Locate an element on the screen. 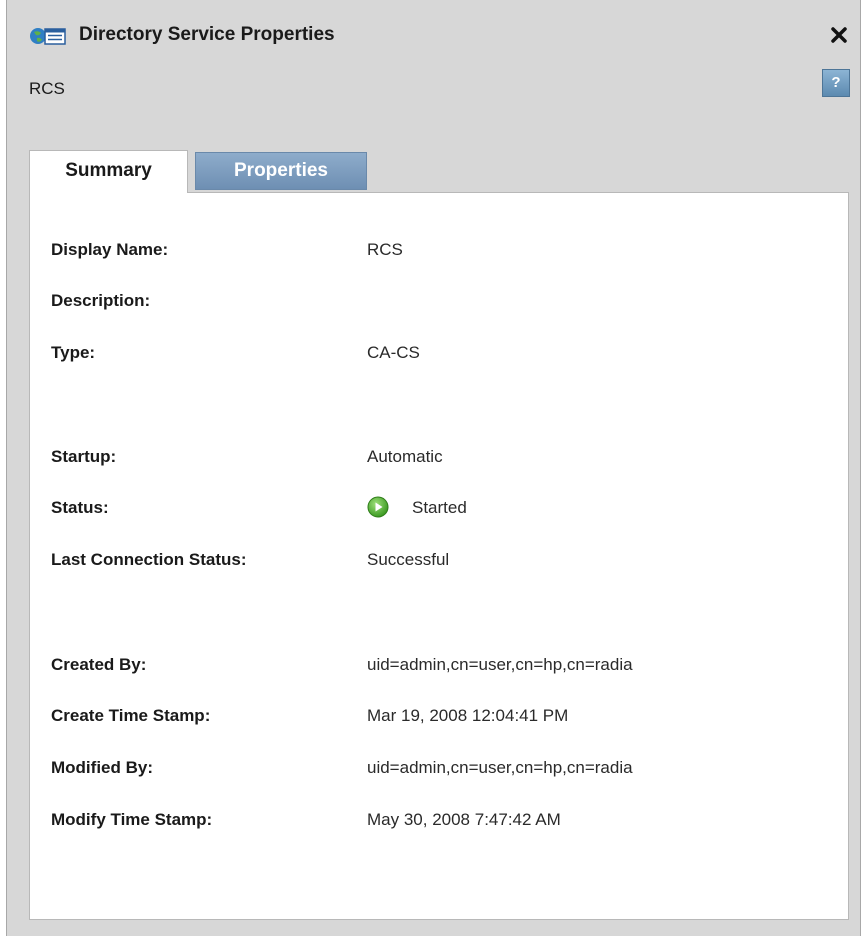 This screenshot has width=867, height=936. display-name-label: Display Name: is located at coordinates (110, 249).